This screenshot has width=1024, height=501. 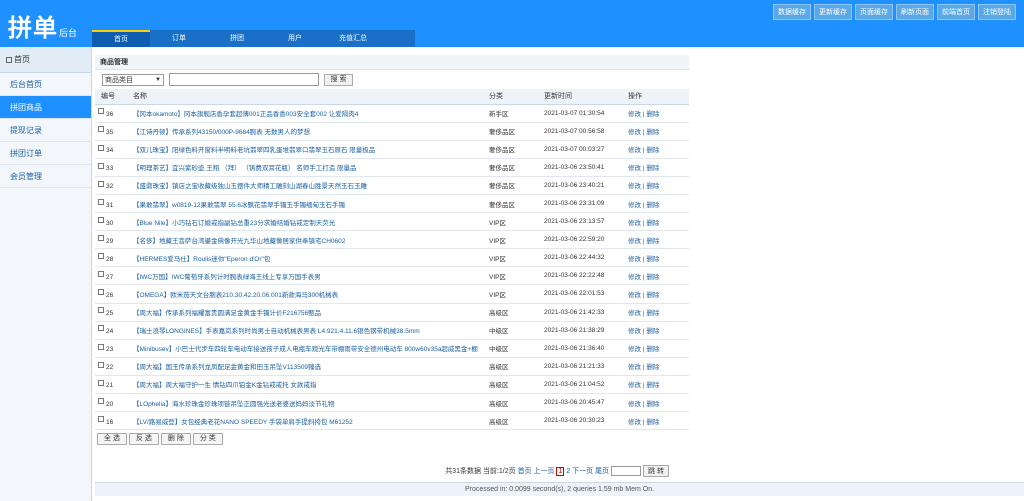 What do you see at coordinates (179, 38) in the screenshot?
I see `tab-orders: 订单` at bounding box center [179, 38].